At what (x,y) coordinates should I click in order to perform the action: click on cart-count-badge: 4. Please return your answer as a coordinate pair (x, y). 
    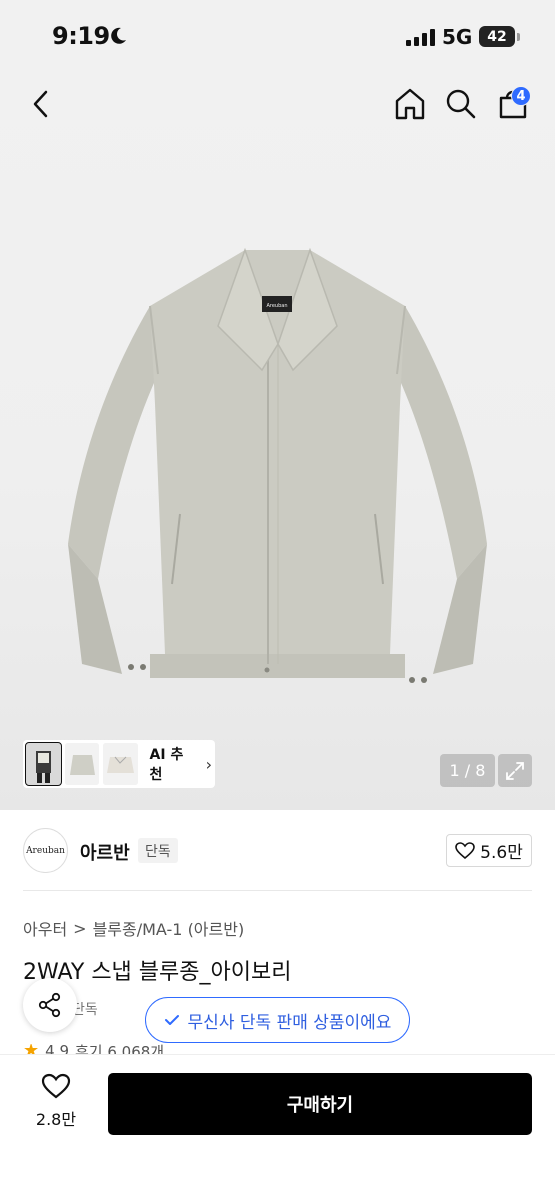
    Looking at the image, I should click on (521, 96).